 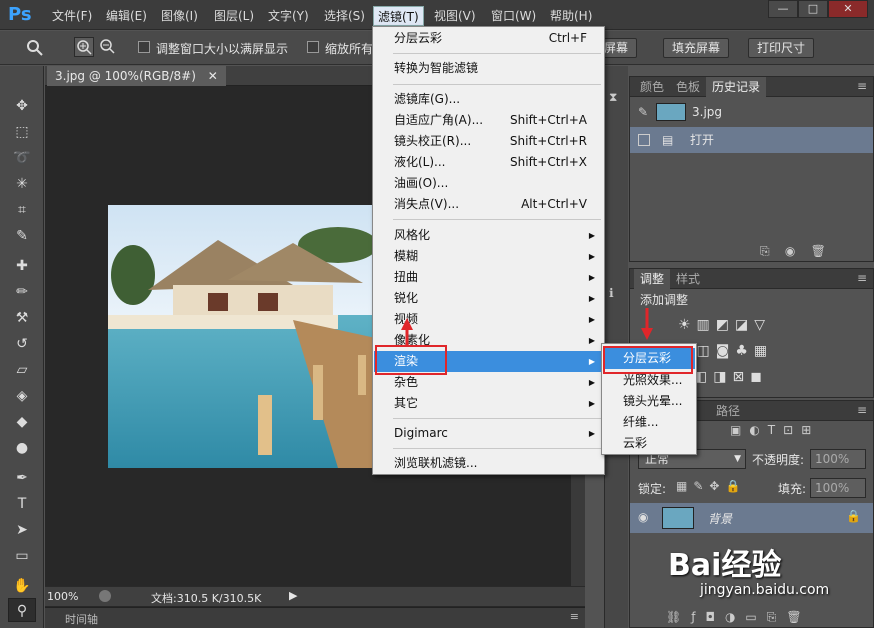 I want to click on lasso-tool-icon: ➰, so click(x=22, y=158).